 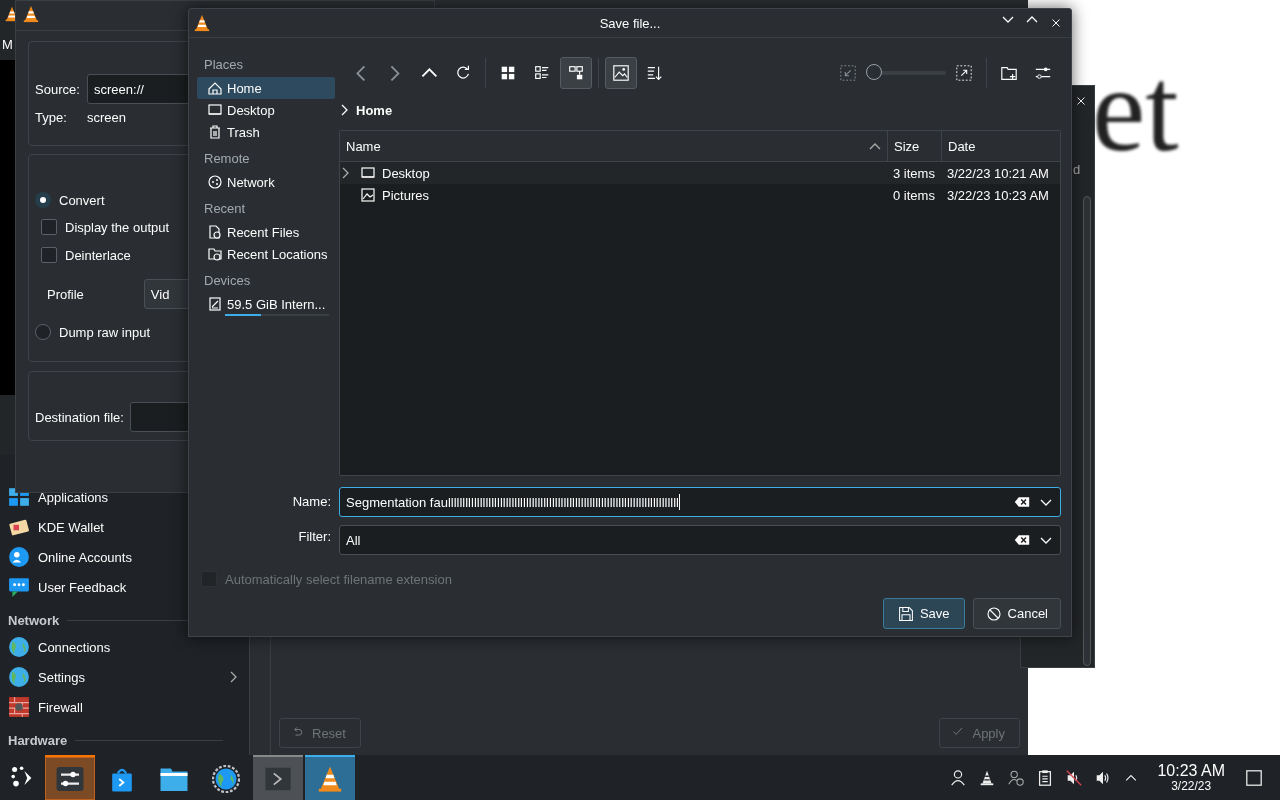 I want to click on section-header: Recent, so click(x=225, y=209).